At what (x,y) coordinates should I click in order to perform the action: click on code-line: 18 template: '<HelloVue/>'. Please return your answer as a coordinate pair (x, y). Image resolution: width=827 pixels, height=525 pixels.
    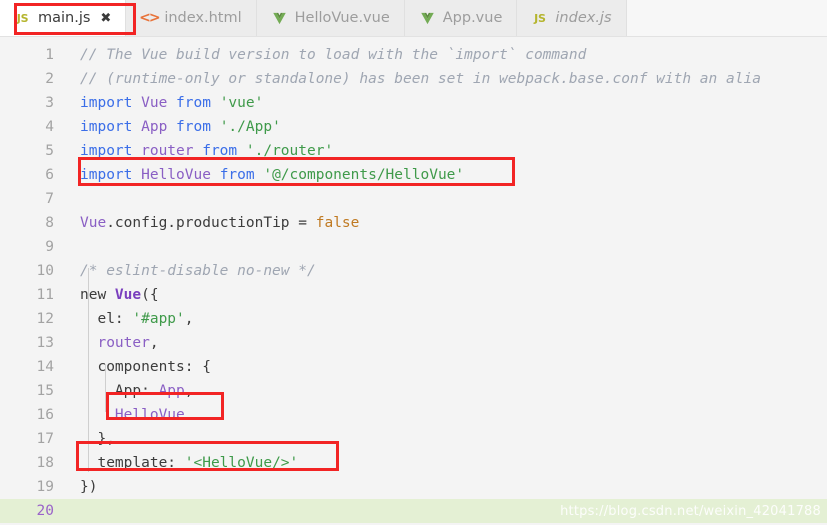
    Looking at the image, I should click on (413, 463).